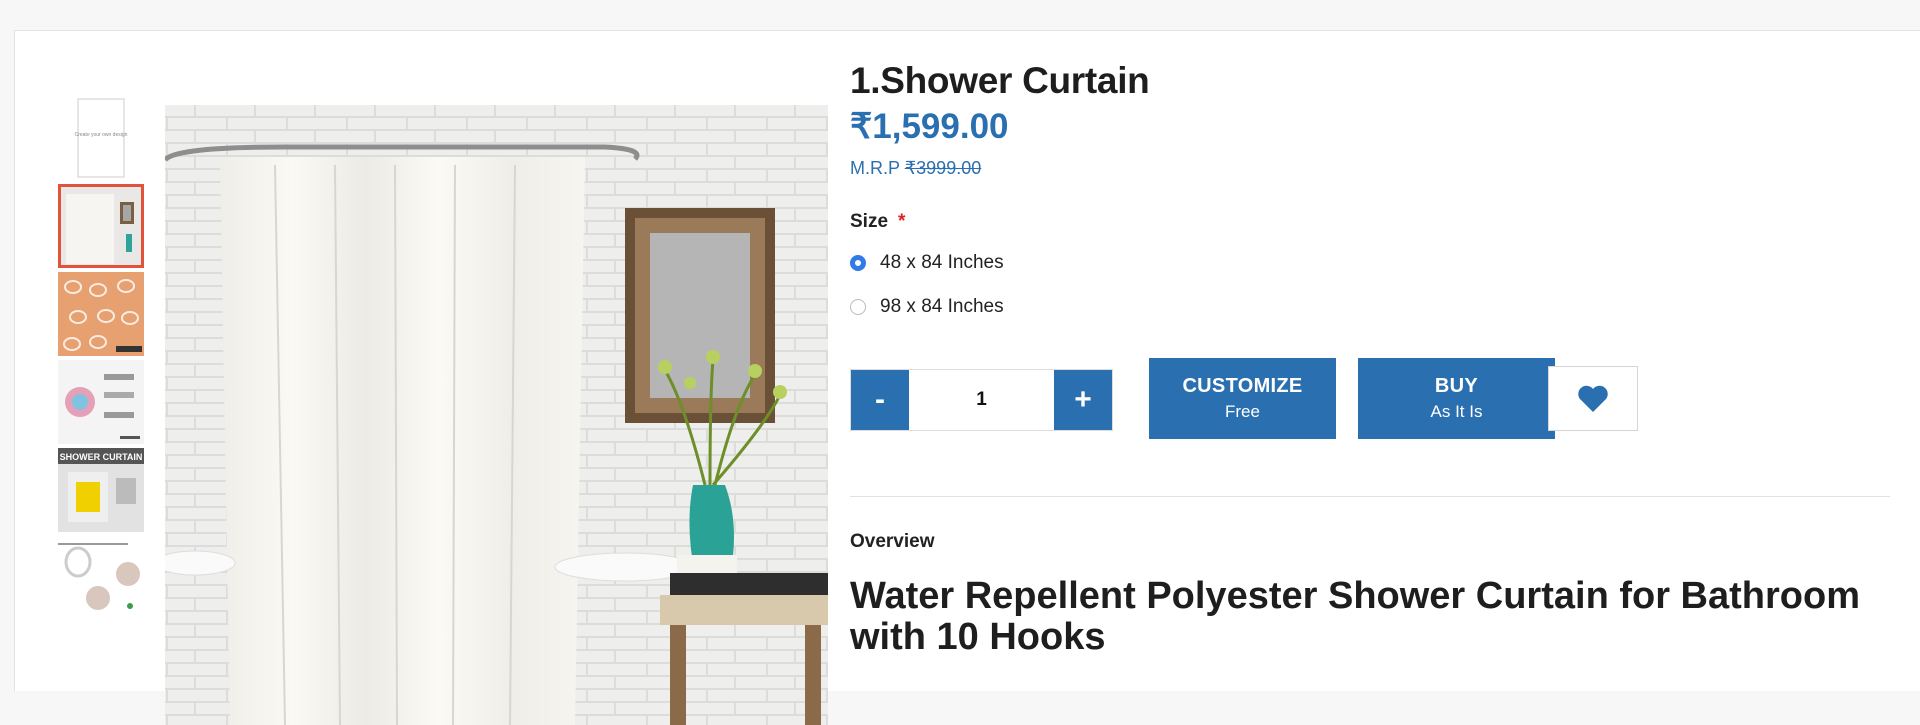 The image size is (1920, 725). What do you see at coordinates (943, 168) in the screenshot?
I see `mrp-value: ₹3999.00` at bounding box center [943, 168].